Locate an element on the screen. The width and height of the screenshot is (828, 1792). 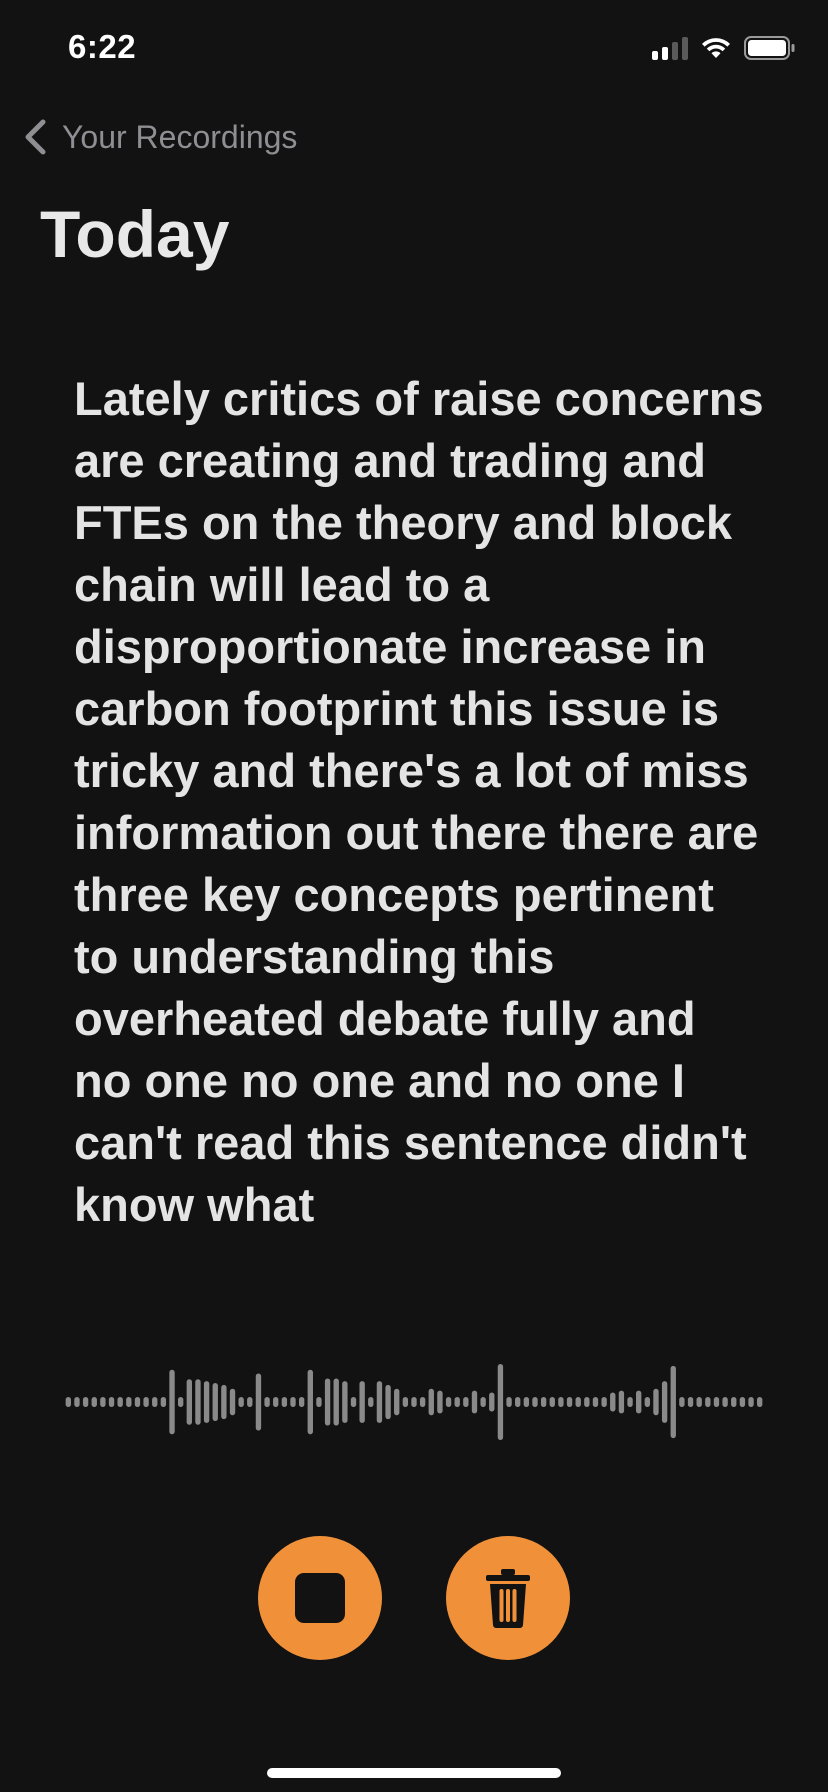
signal-icon is located at coordinates (670, 48).